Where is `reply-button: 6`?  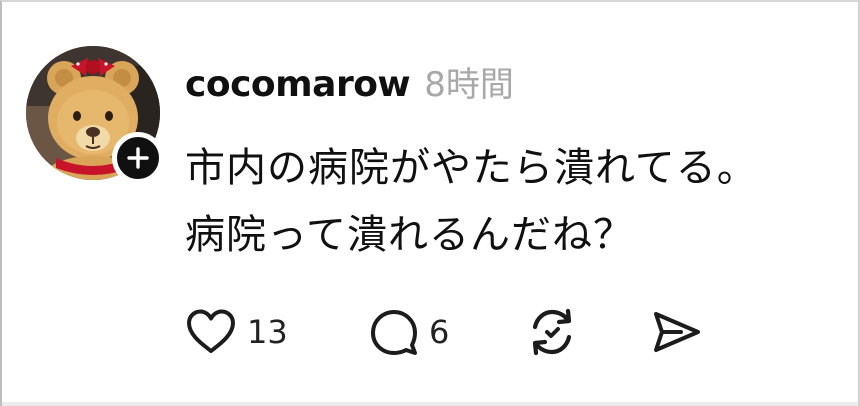 reply-button: 6 is located at coordinates (409, 332).